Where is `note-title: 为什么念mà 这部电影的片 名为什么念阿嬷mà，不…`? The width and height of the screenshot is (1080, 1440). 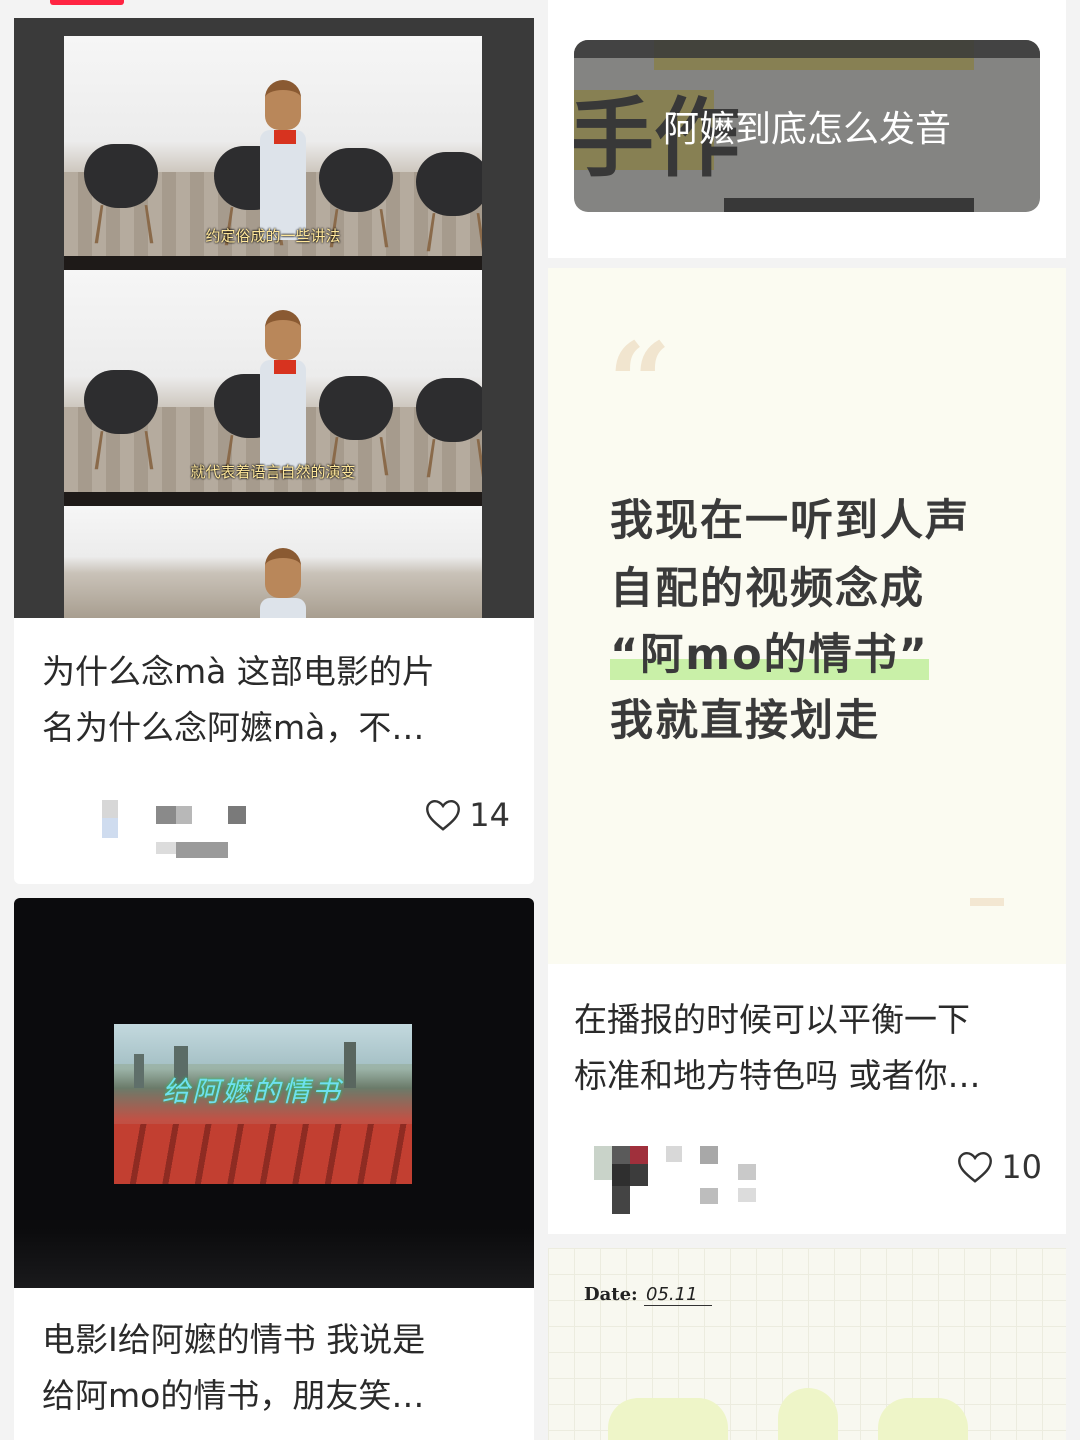
note-title: 为什么念mà 这部电影的片 名为什么念阿嬷mà，不… is located at coordinates (278, 700).